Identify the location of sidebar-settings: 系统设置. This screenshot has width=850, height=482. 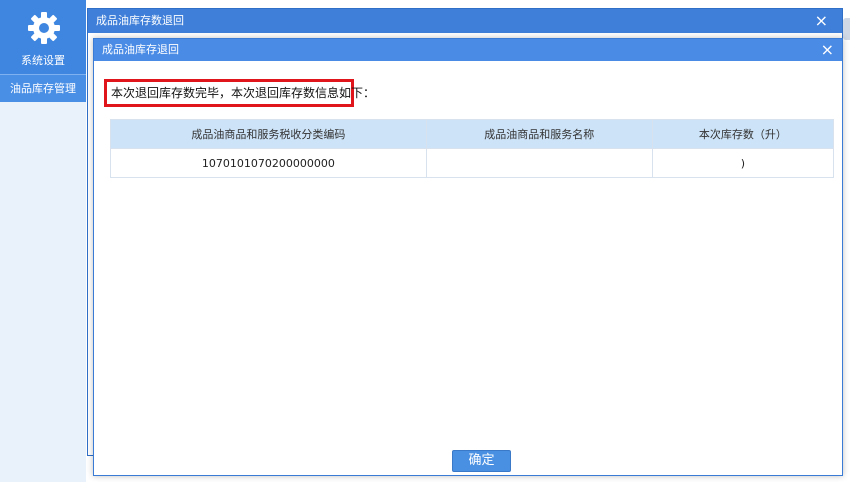
(43, 37).